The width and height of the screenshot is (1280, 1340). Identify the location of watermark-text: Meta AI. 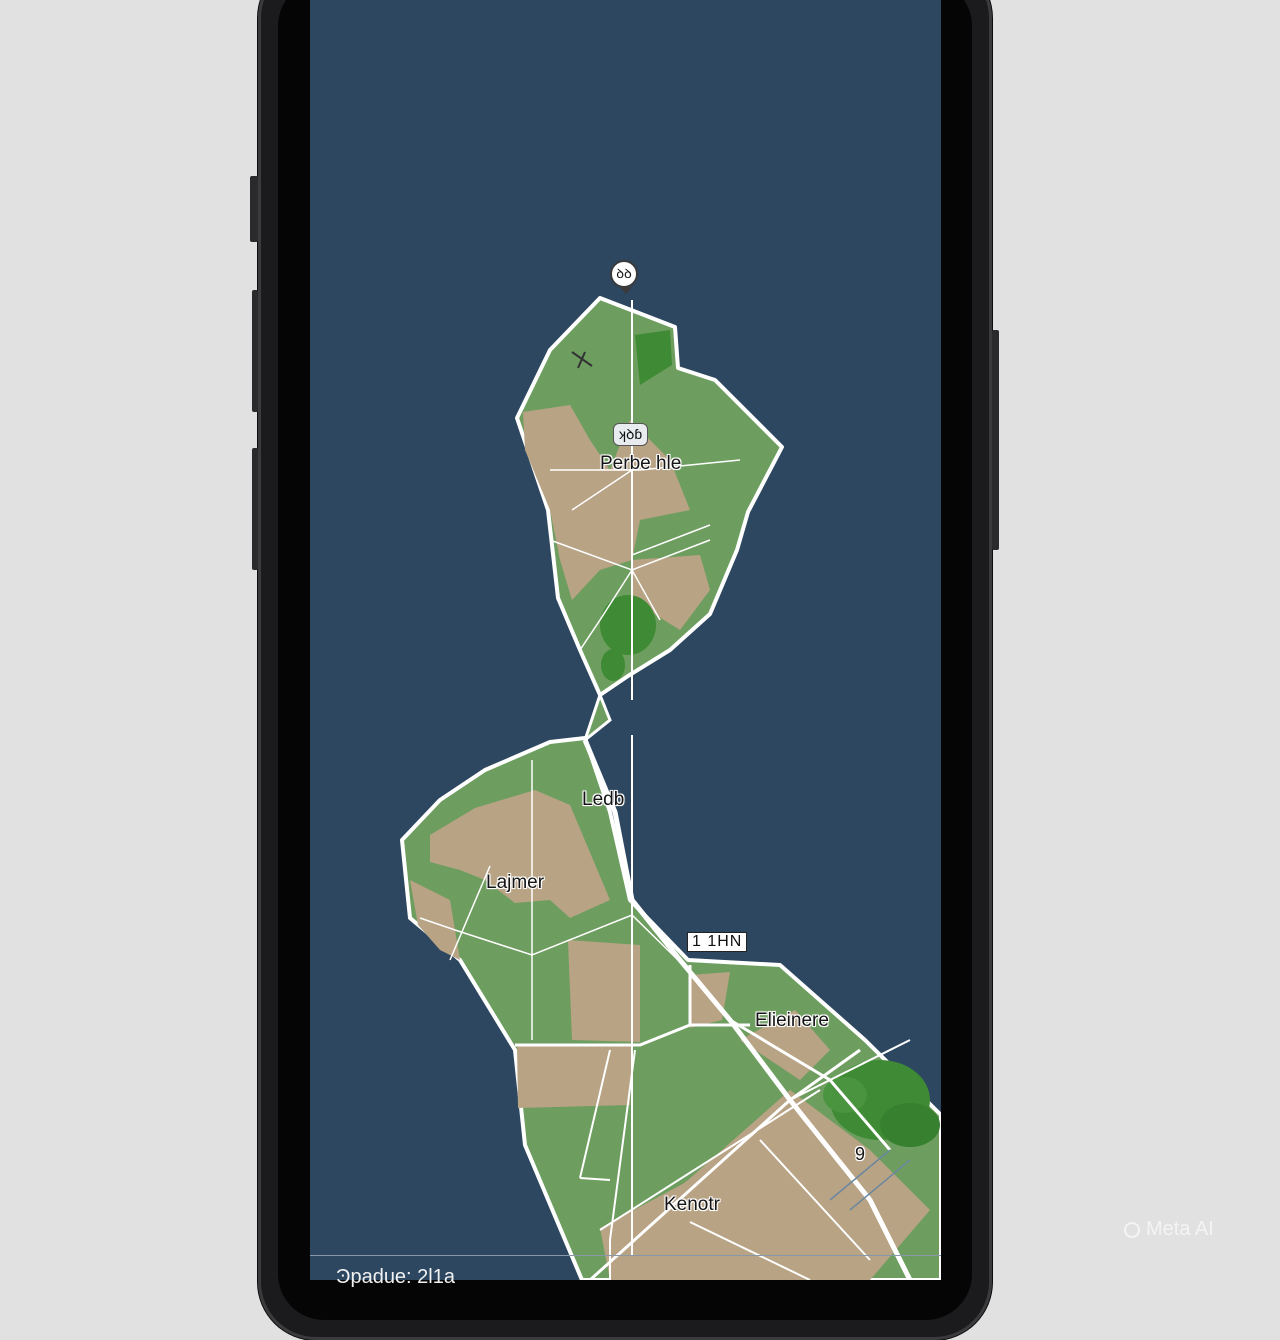
(1180, 1229).